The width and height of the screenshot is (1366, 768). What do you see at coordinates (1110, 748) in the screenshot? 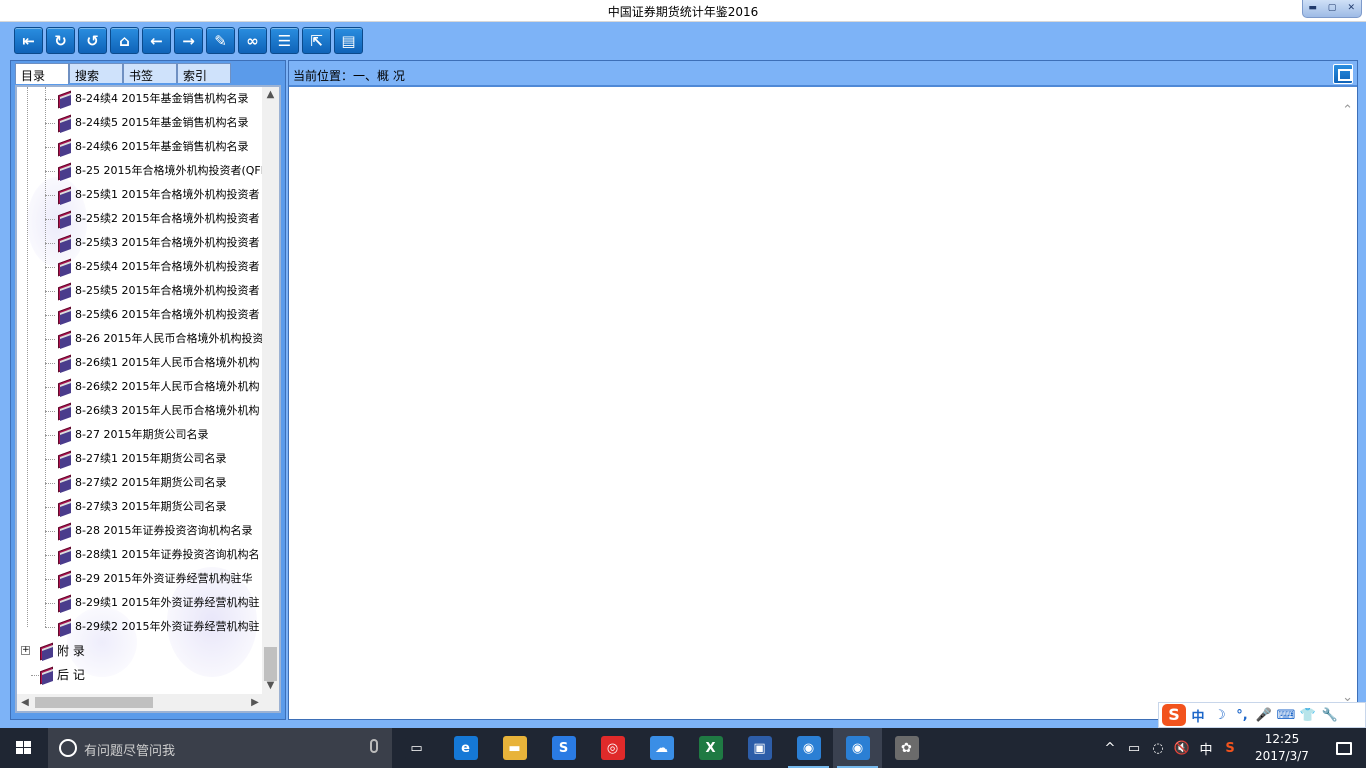
I see `tray-icon: ^` at bounding box center [1110, 748].